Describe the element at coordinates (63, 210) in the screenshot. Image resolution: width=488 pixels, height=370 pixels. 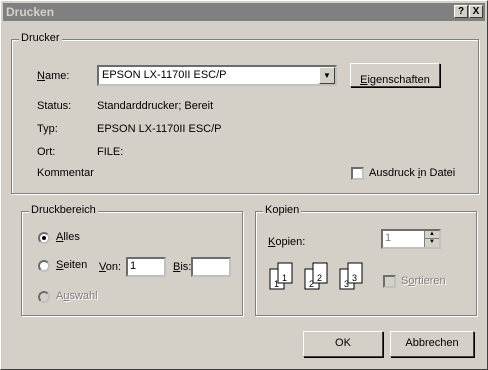
I see `print-range-legend: Druckbereich` at that location.